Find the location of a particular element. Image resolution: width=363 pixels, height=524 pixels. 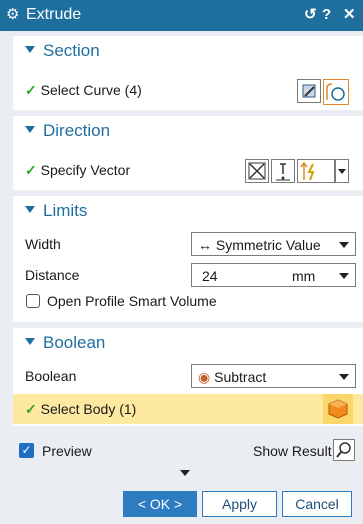

specify-vector-label: Specify Vector is located at coordinates (85, 170).